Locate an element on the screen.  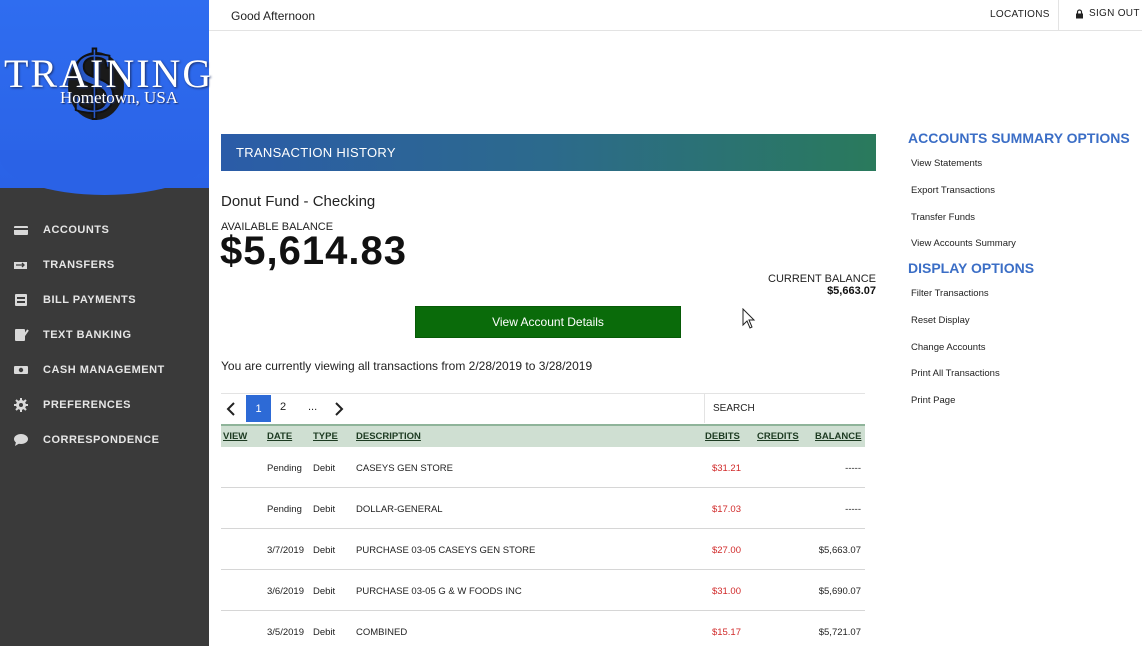
sidebar-item-preferences: PREFERENCES is located at coordinates (104, 404).